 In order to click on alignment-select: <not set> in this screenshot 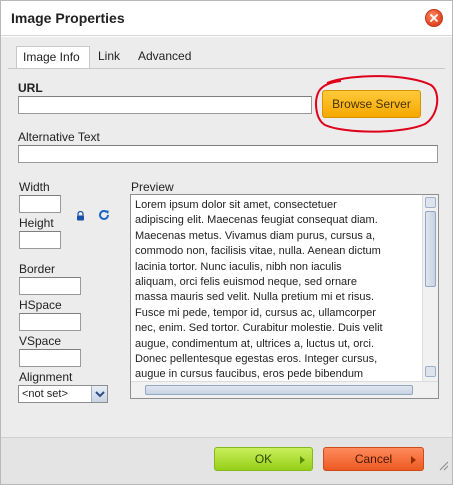, I will do `click(63, 394)`.